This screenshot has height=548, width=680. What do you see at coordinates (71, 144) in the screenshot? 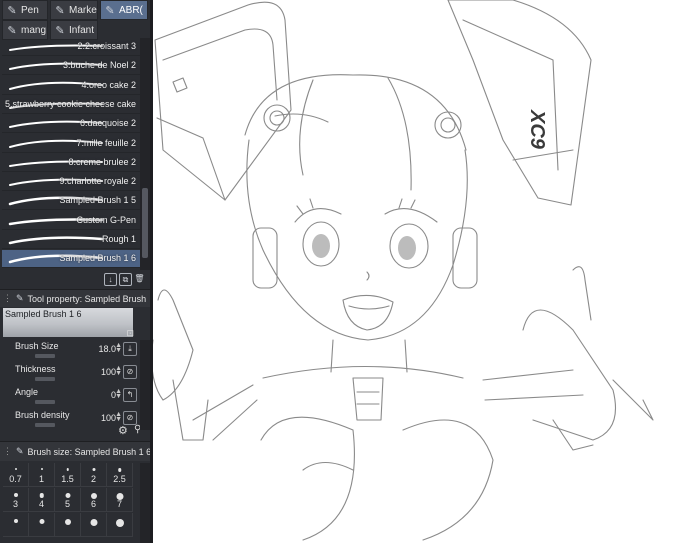
I see `brush-item: 7.mille feuille 2` at bounding box center [71, 144].